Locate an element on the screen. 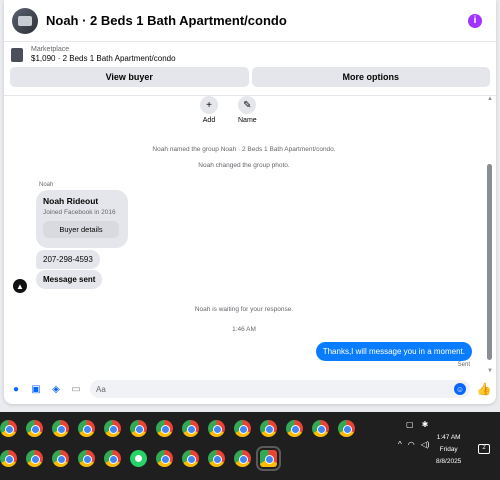  emoji-icon: ☺ is located at coordinates (460, 389).